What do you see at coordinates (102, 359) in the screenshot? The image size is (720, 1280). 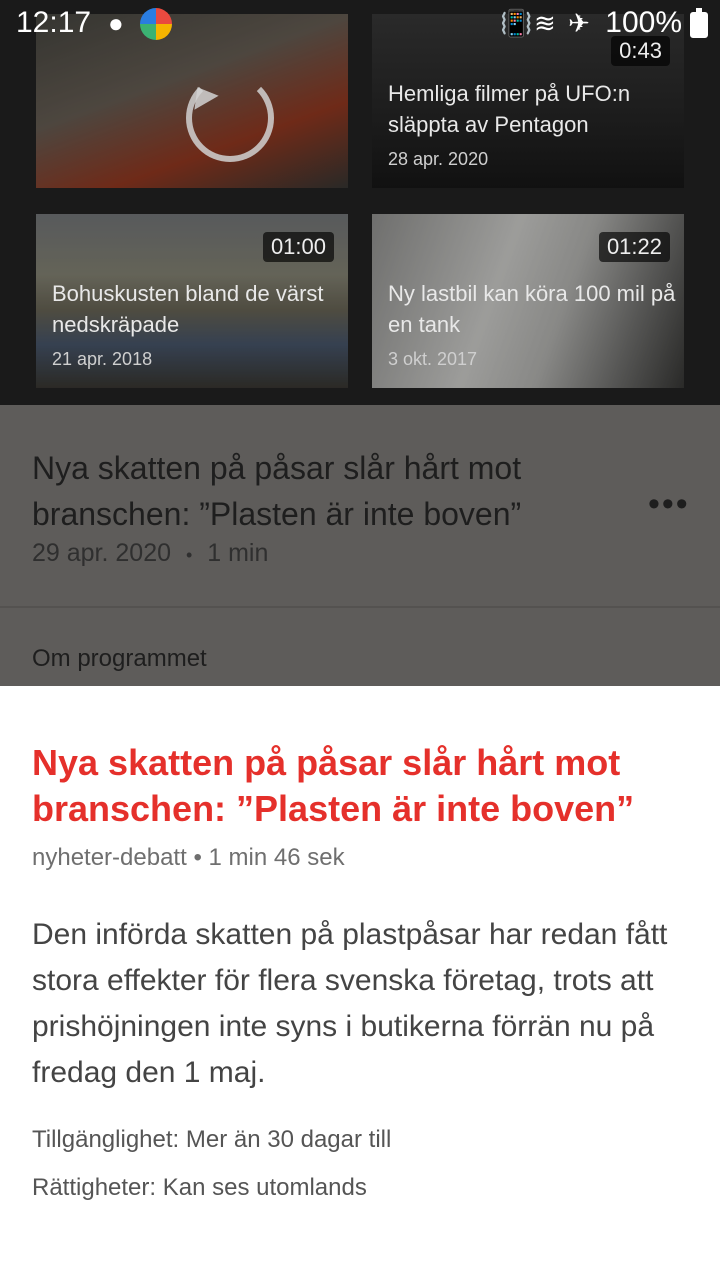 I see `video-date: 21 apr. 2018` at bounding box center [102, 359].